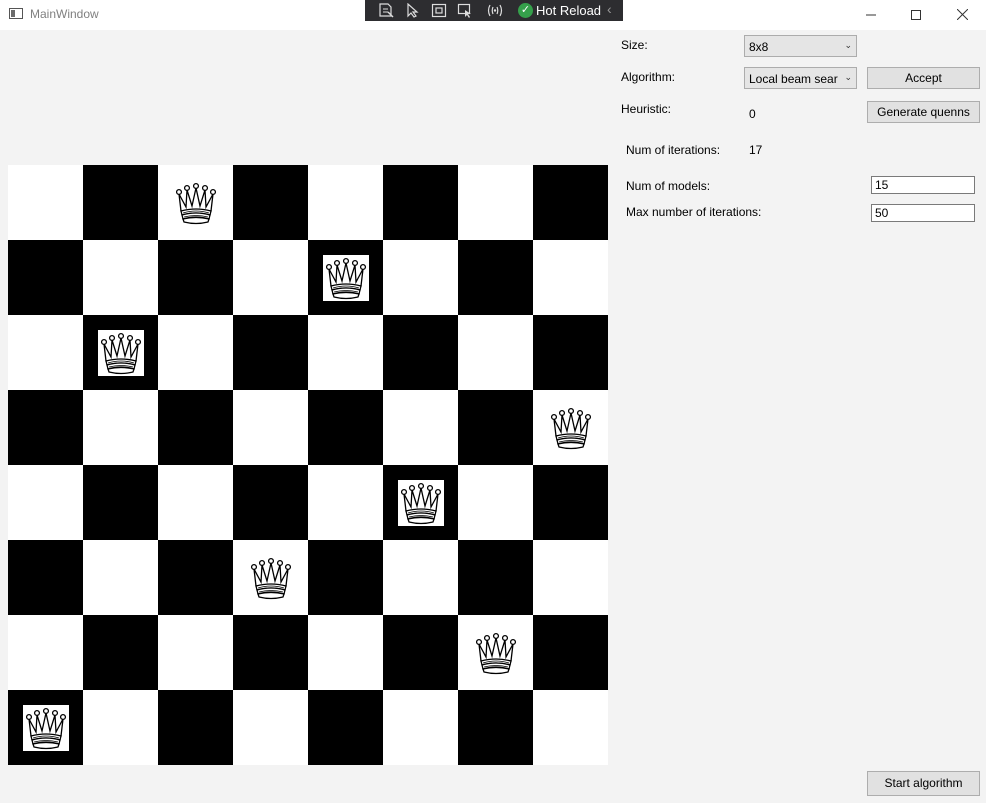 This screenshot has height=803, width=986. I want to click on close-button, so click(962, 15).